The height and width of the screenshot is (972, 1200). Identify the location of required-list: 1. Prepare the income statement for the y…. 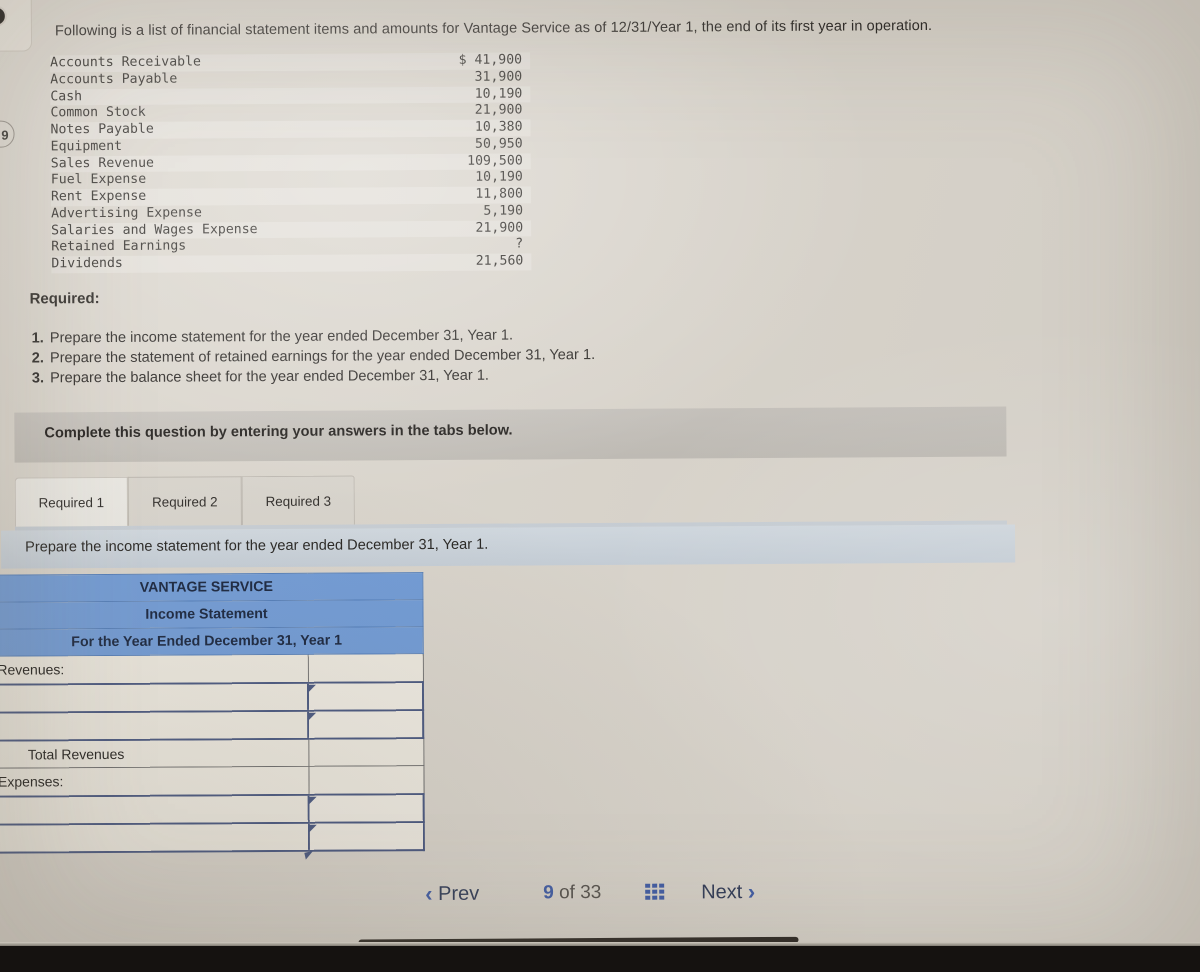
(402, 356).